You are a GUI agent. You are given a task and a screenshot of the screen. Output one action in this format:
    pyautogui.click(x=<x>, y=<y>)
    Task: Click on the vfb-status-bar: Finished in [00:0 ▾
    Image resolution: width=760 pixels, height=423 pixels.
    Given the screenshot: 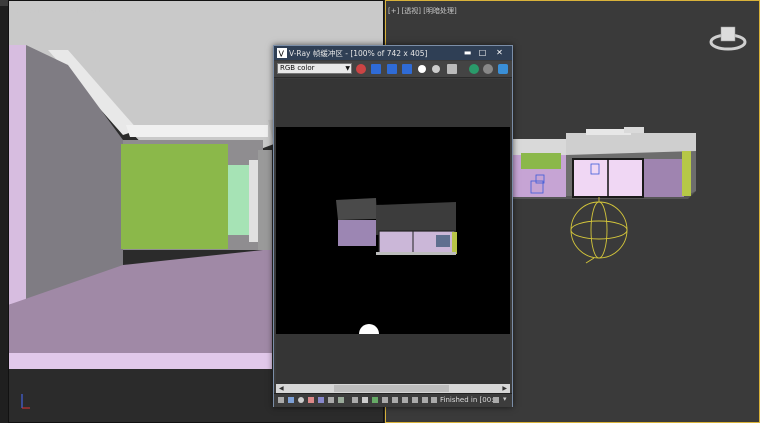 What is the action you would take?
    pyautogui.click(x=393, y=400)
    